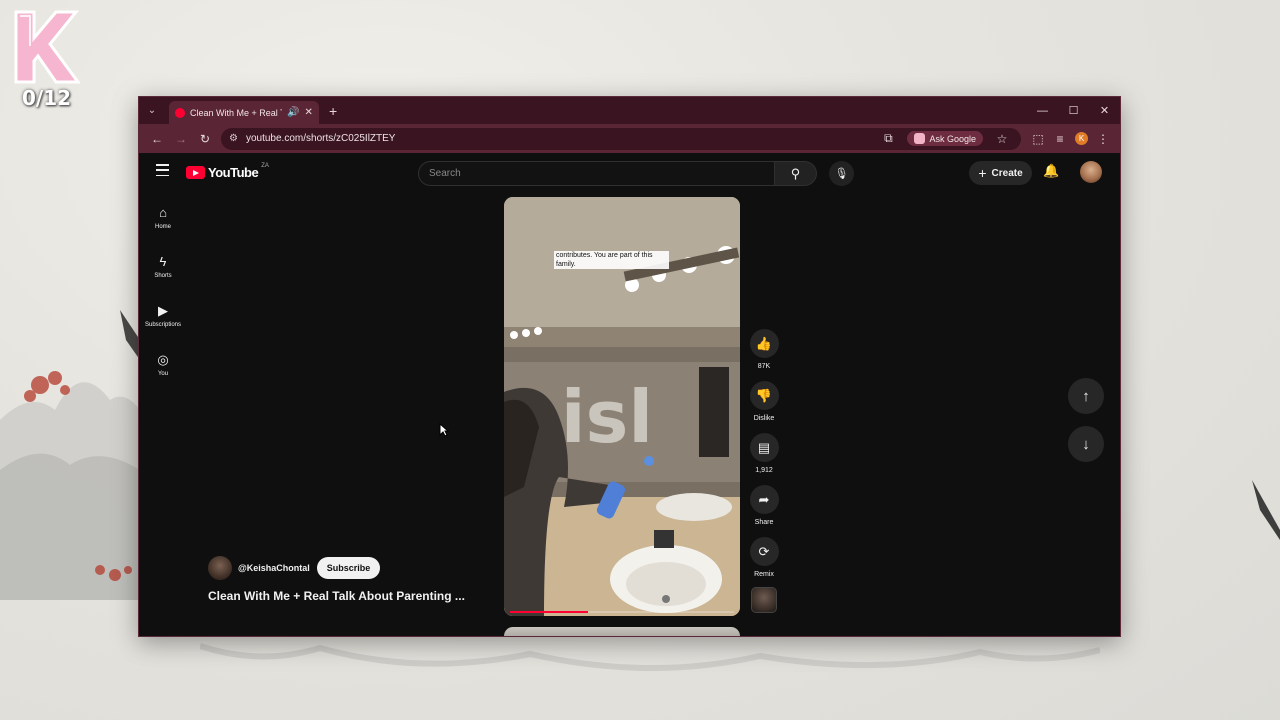 The height and width of the screenshot is (720, 1280). What do you see at coordinates (1042, 110) in the screenshot?
I see `minimize-icon: —` at bounding box center [1042, 110].